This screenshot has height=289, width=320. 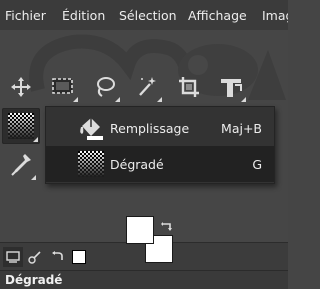 I want to click on panel-title: Dégradé, so click(x=34, y=280).